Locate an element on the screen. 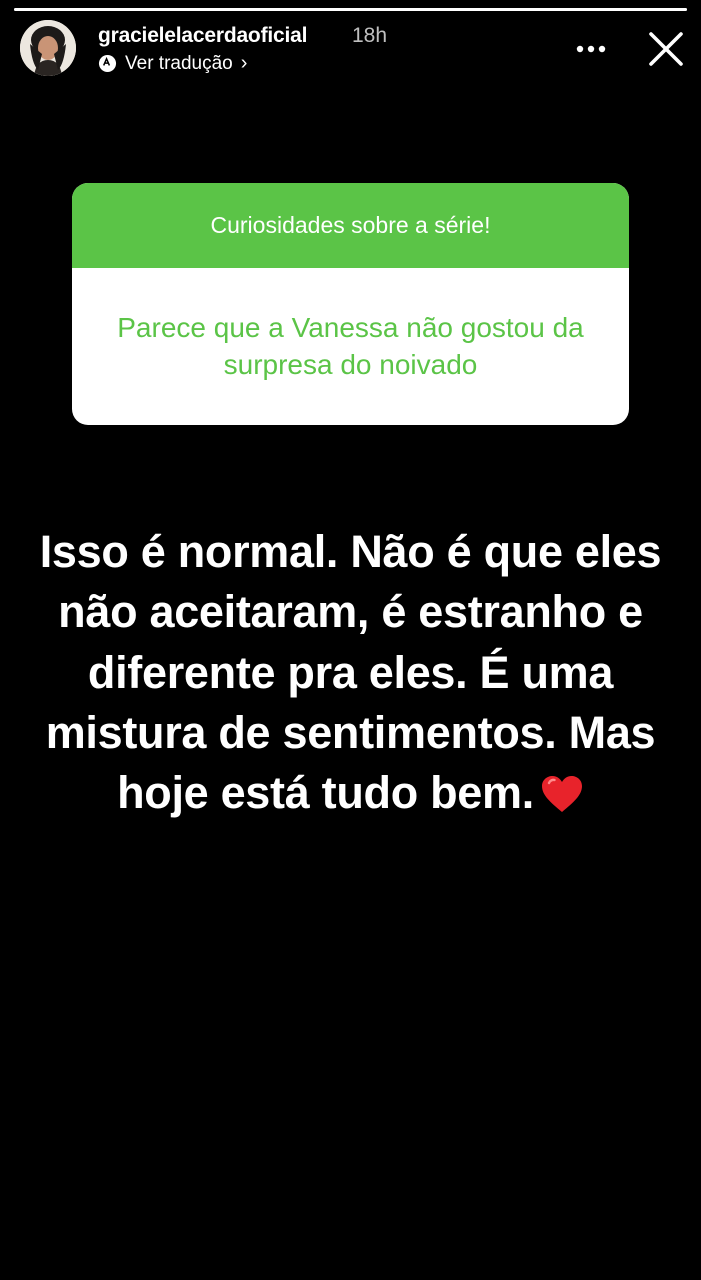  see-translation-label: Ver tradução is located at coordinates (179, 63).